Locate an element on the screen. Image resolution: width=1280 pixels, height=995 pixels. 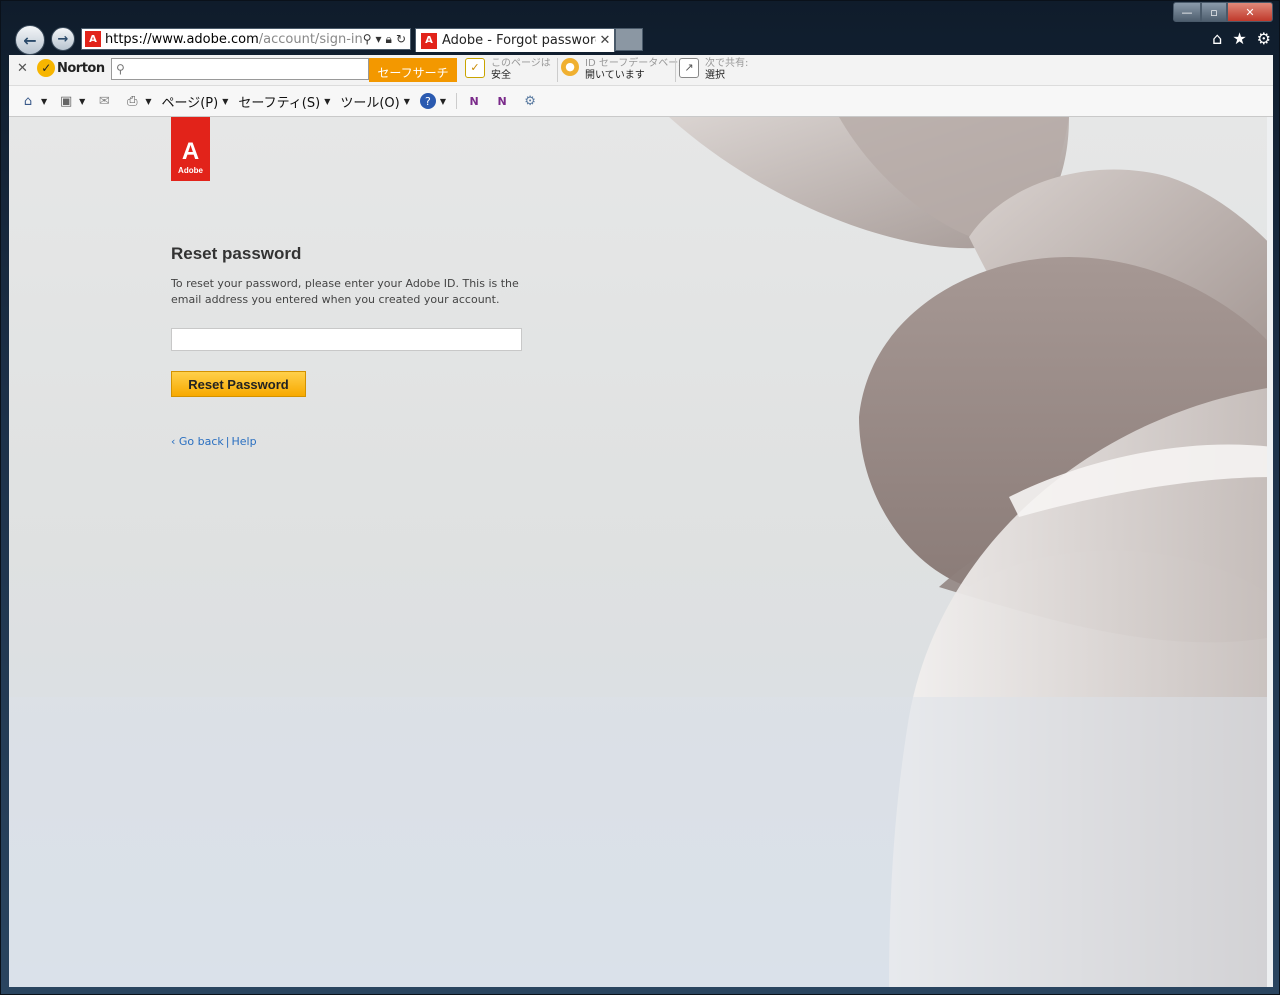
email-field is located at coordinates (346, 339).